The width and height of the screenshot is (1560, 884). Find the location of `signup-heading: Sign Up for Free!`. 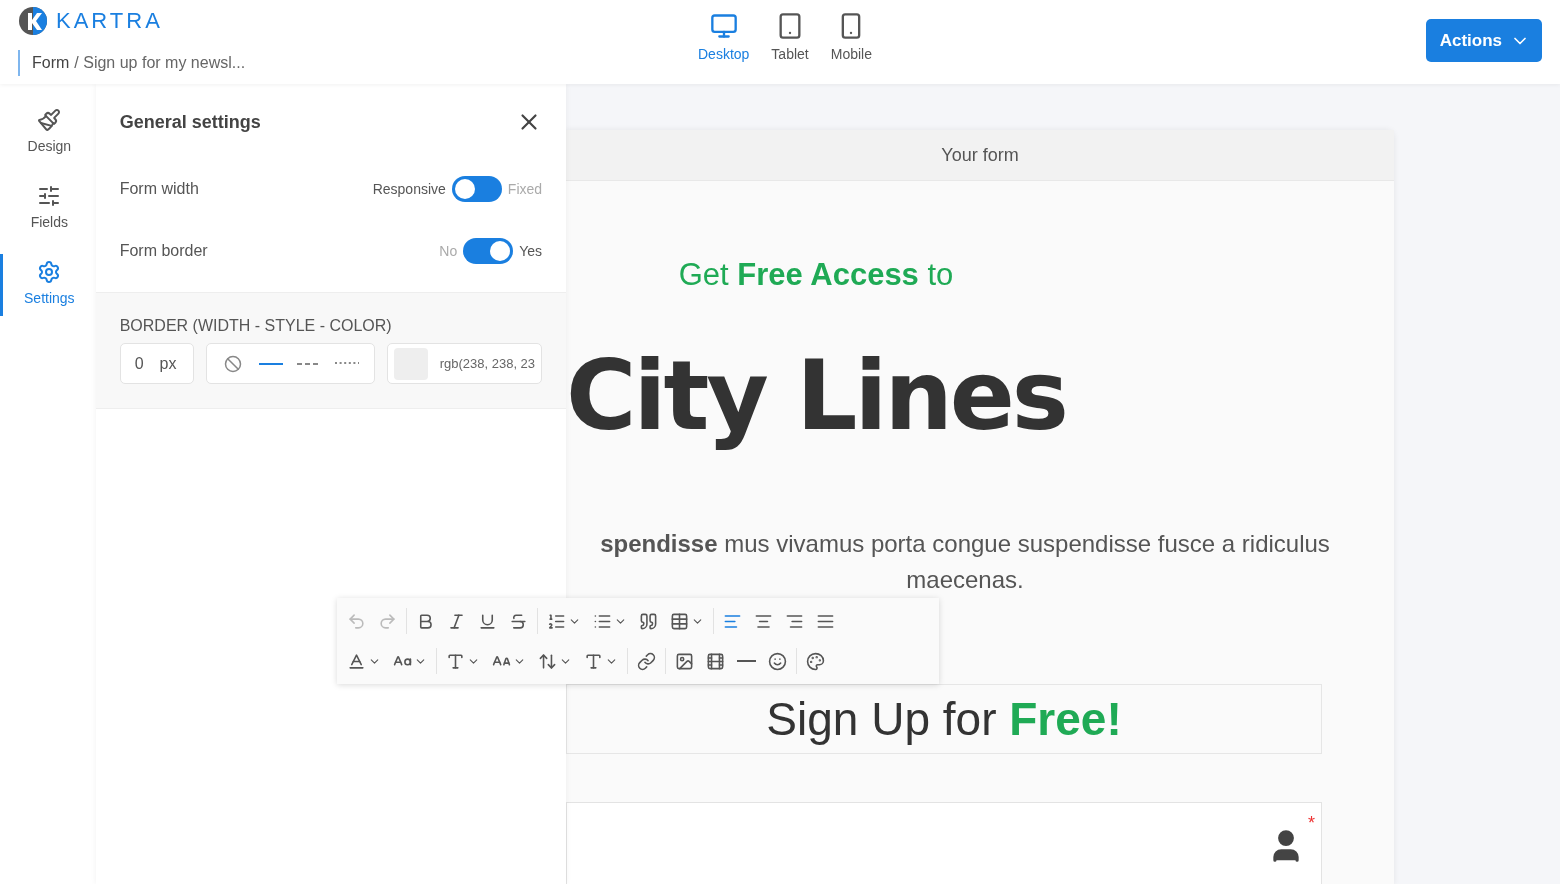

signup-heading: Sign Up for Free! is located at coordinates (944, 719).